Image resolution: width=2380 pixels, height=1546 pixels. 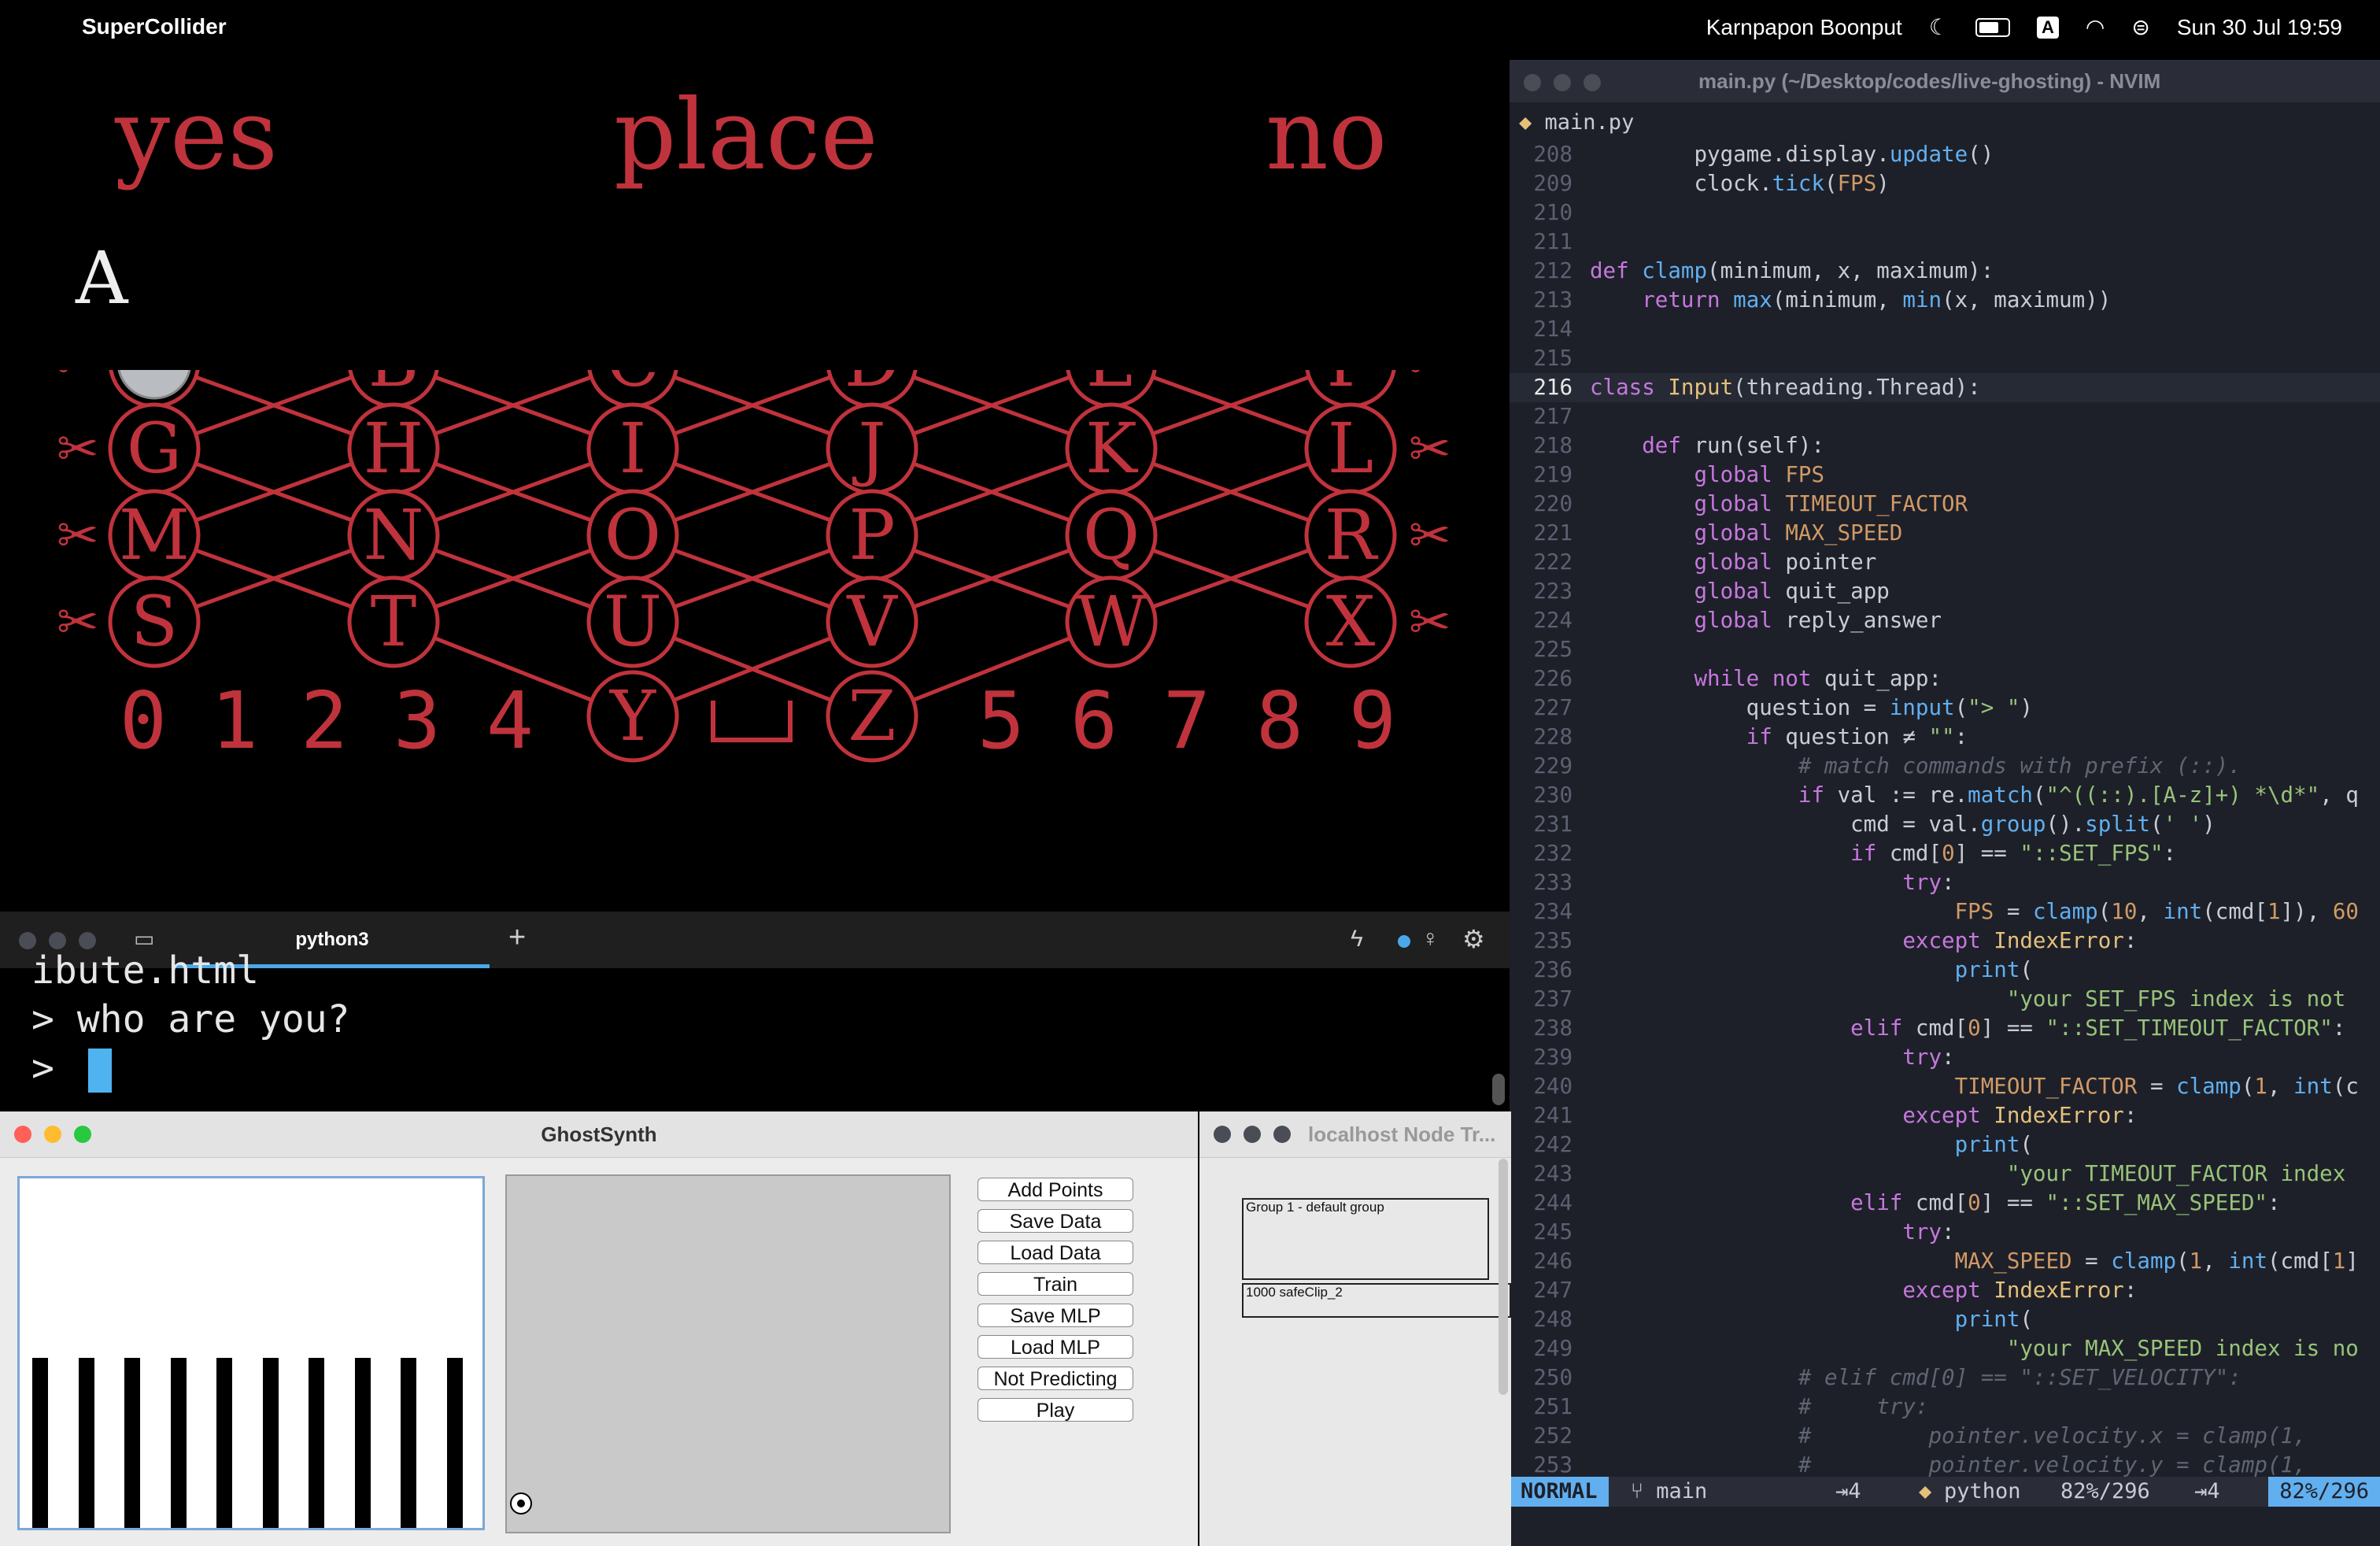 What do you see at coordinates (1945, 1407) in the screenshot?
I see `code-line: 251 # try:` at bounding box center [1945, 1407].